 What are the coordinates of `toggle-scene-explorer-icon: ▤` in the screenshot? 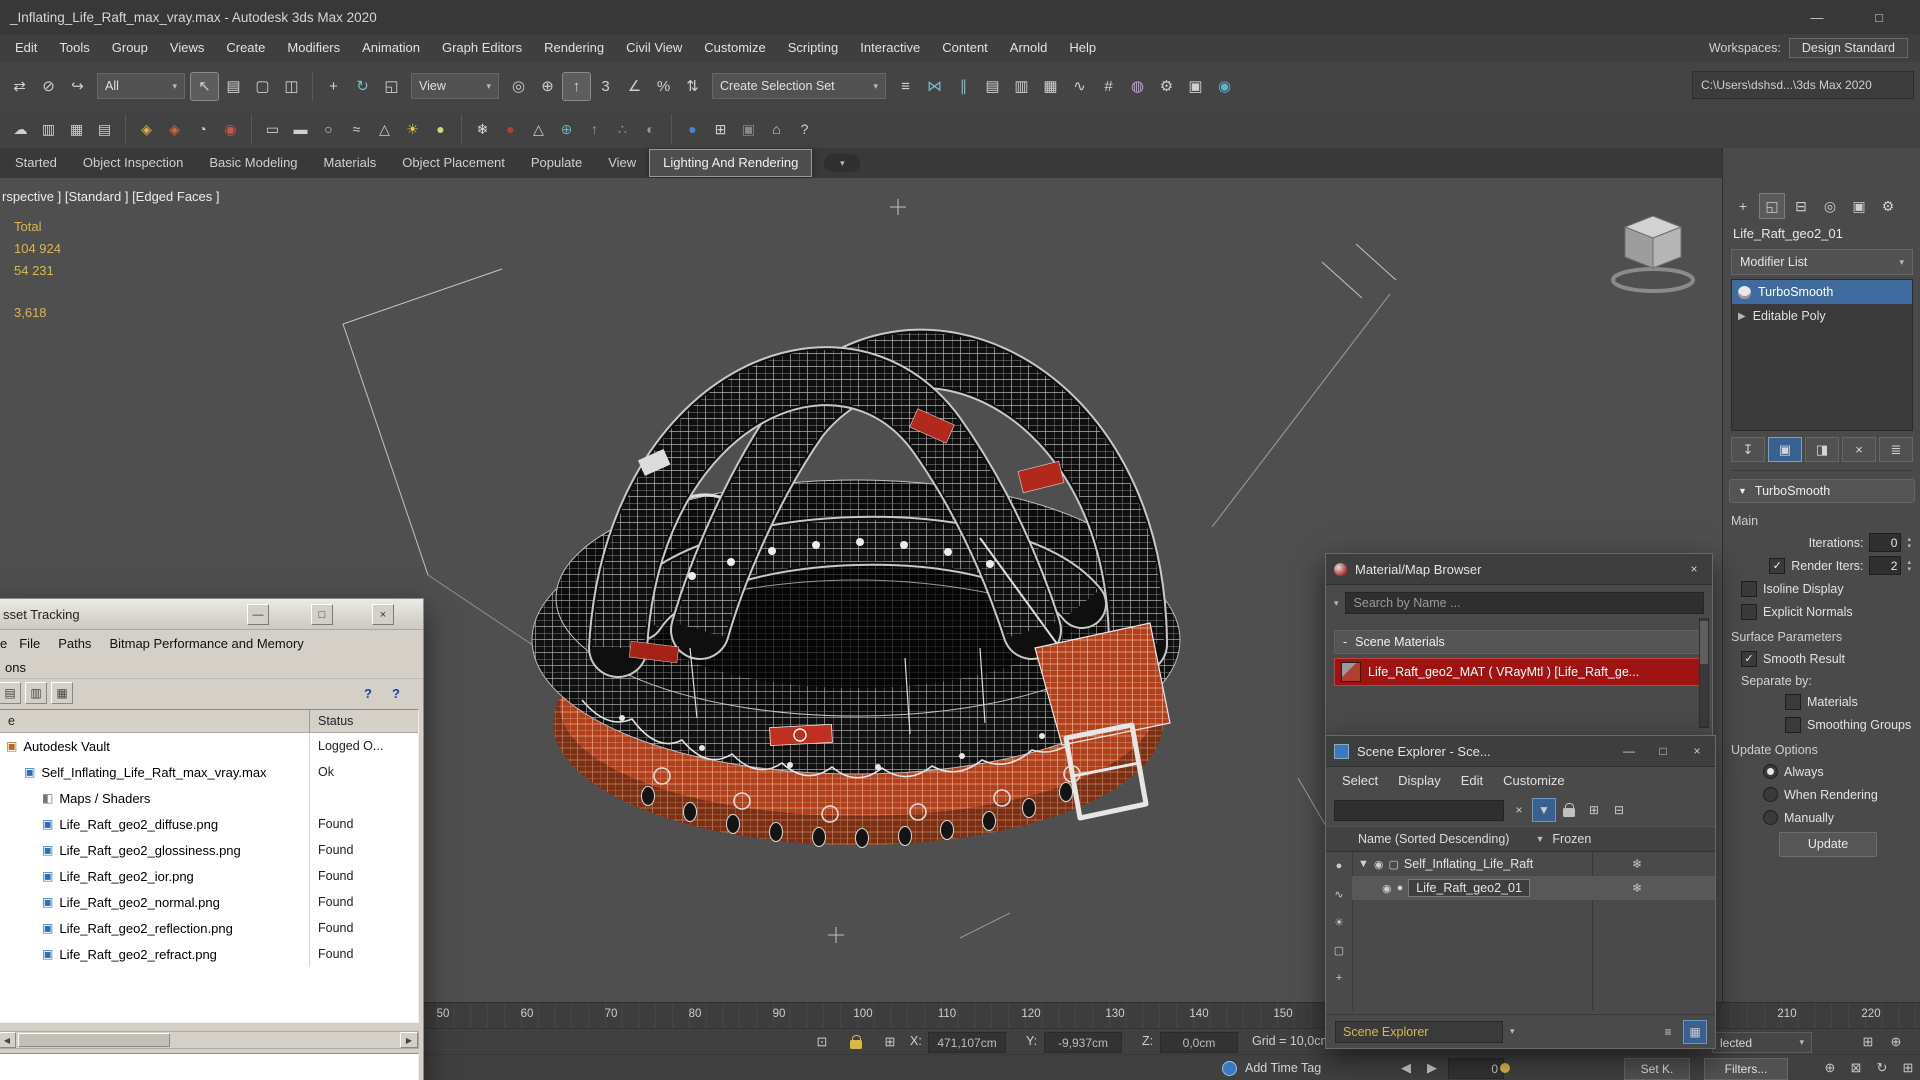 It's located at (992, 86).